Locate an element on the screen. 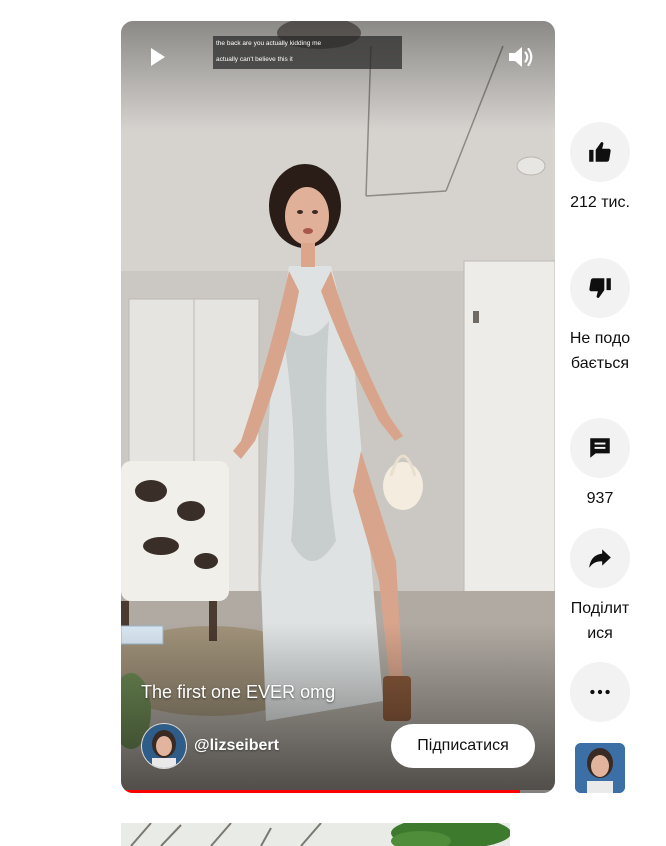 The width and height of the screenshot is (666, 846). comments-action: 937 is located at coordinates (600, 464).